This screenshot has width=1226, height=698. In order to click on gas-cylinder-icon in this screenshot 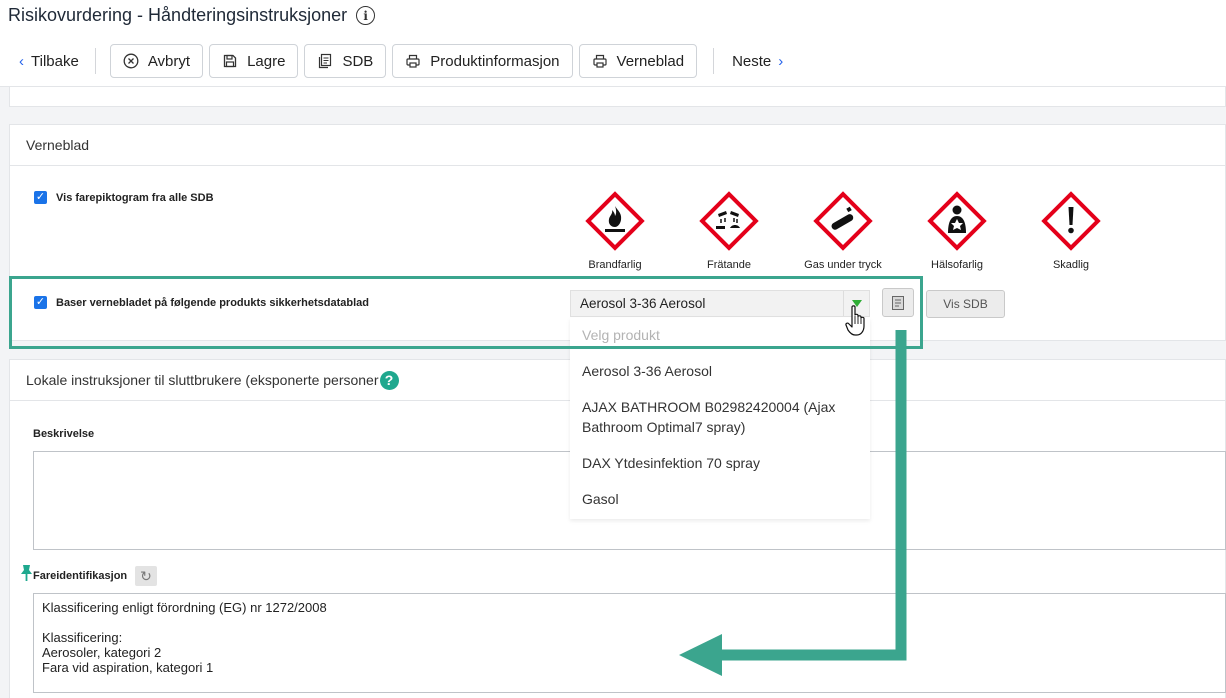, I will do `click(843, 221)`.